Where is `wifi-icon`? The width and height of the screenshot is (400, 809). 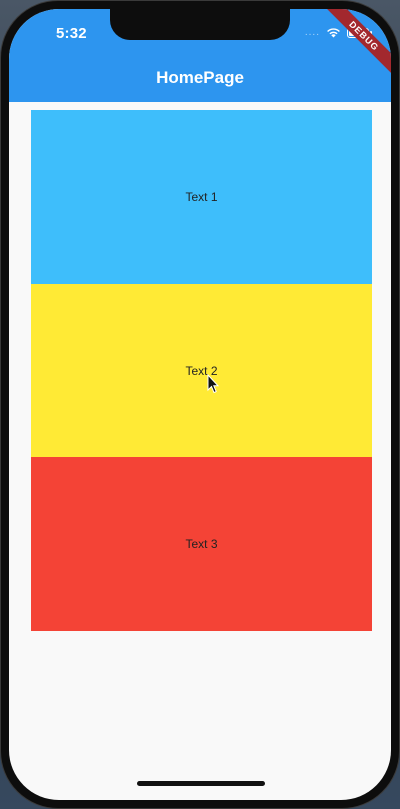
wifi-icon is located at coordinates (333, 32).